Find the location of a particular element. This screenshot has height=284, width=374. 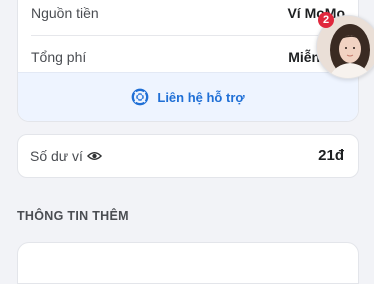

source-of-funds-row: Nguồn tiền Ví MoMo is located at coordinates (188, 15).